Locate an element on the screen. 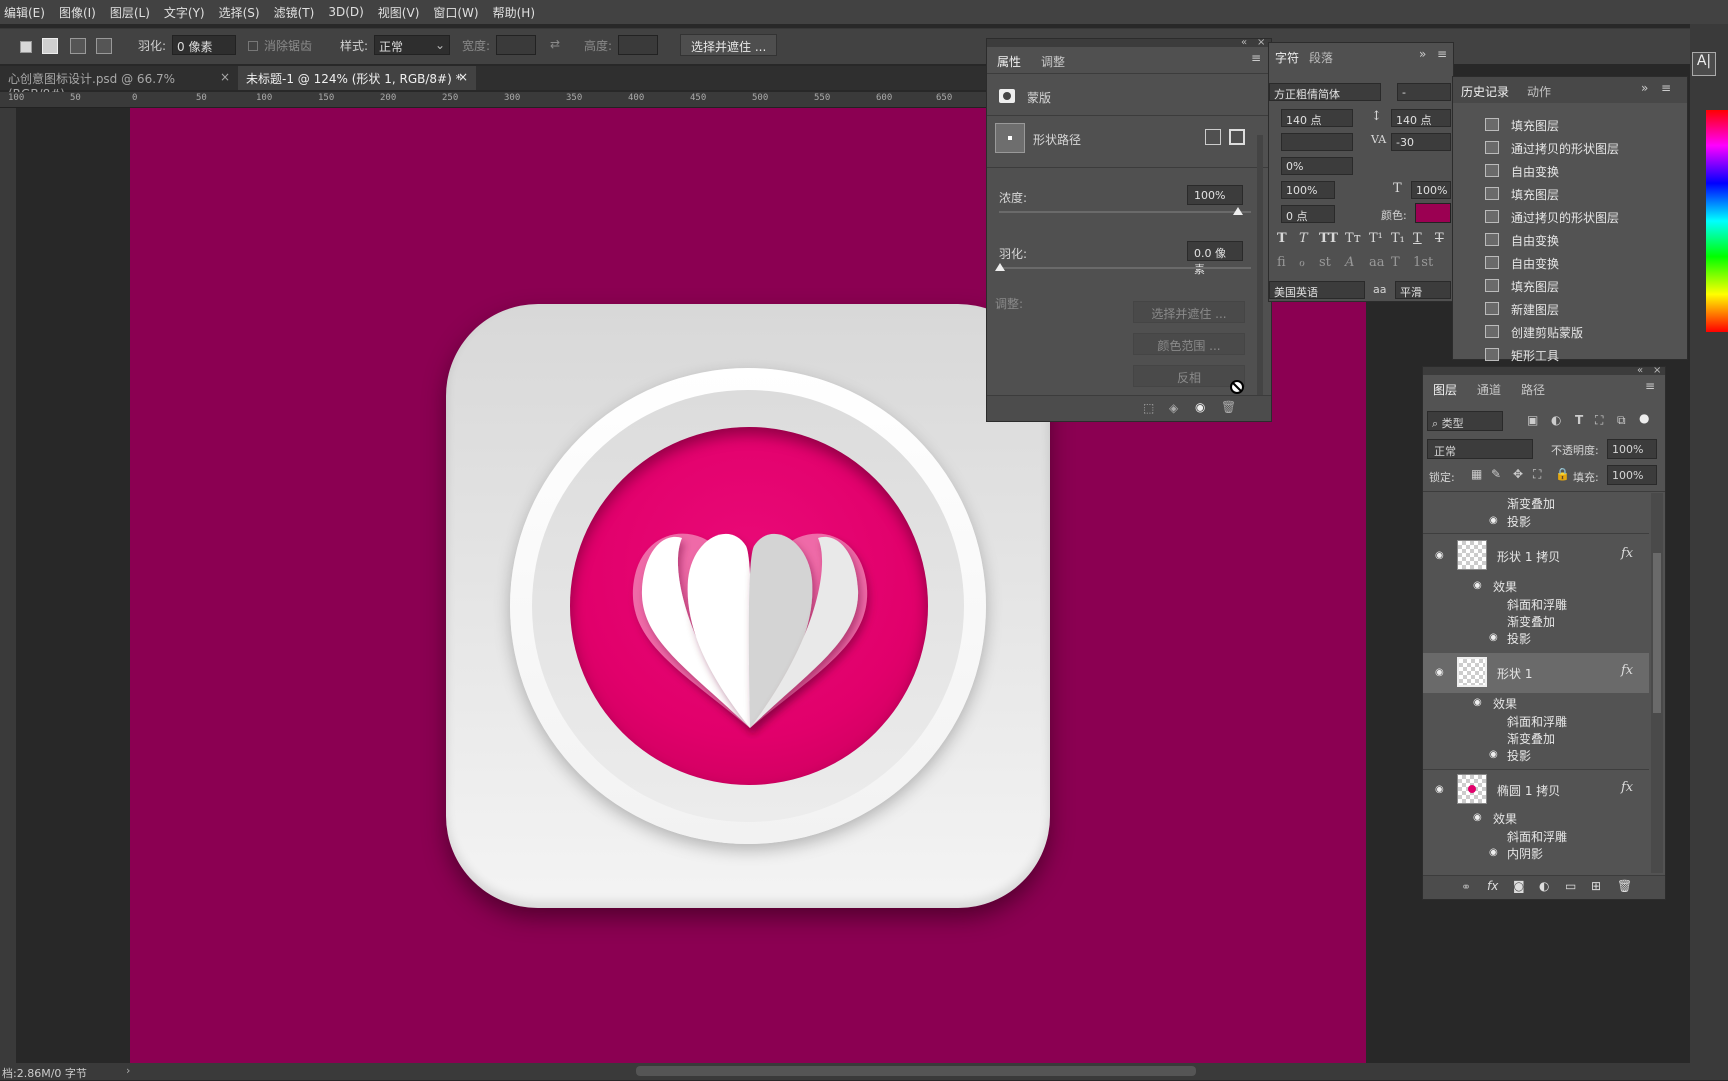  stylistic-alt-icon: aa is located at coordinates (1377, 262).